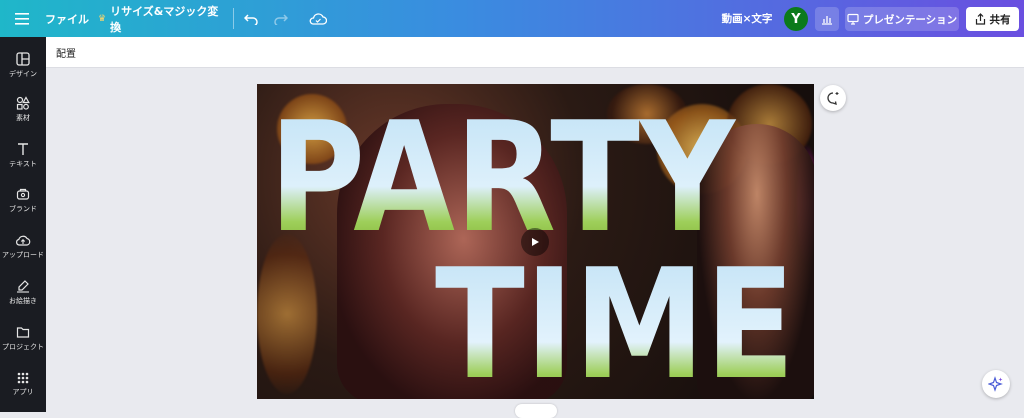  I want to click on left-sidebar: デザイン 素材 テキスト ブランド アップロード お絵描き プロジェクト アプリ, so click(23, 224).